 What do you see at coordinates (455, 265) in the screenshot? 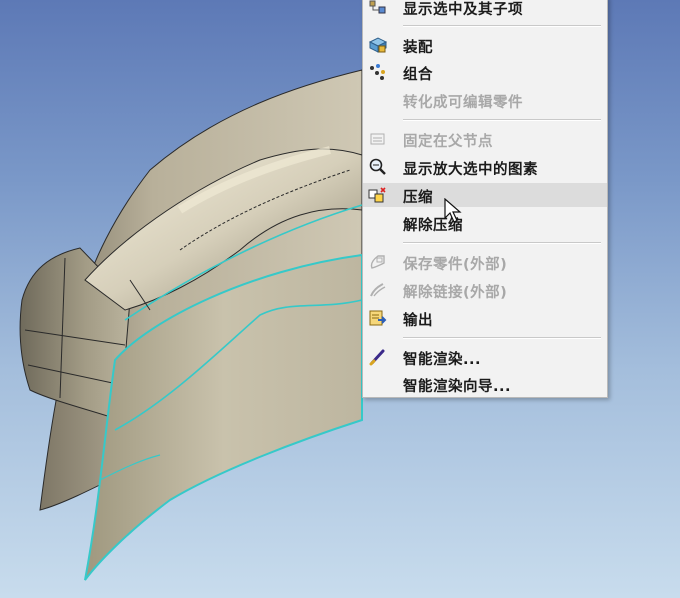
I see `menu-item-label: 保存零件(外部)` at bounding box center [455, 265].